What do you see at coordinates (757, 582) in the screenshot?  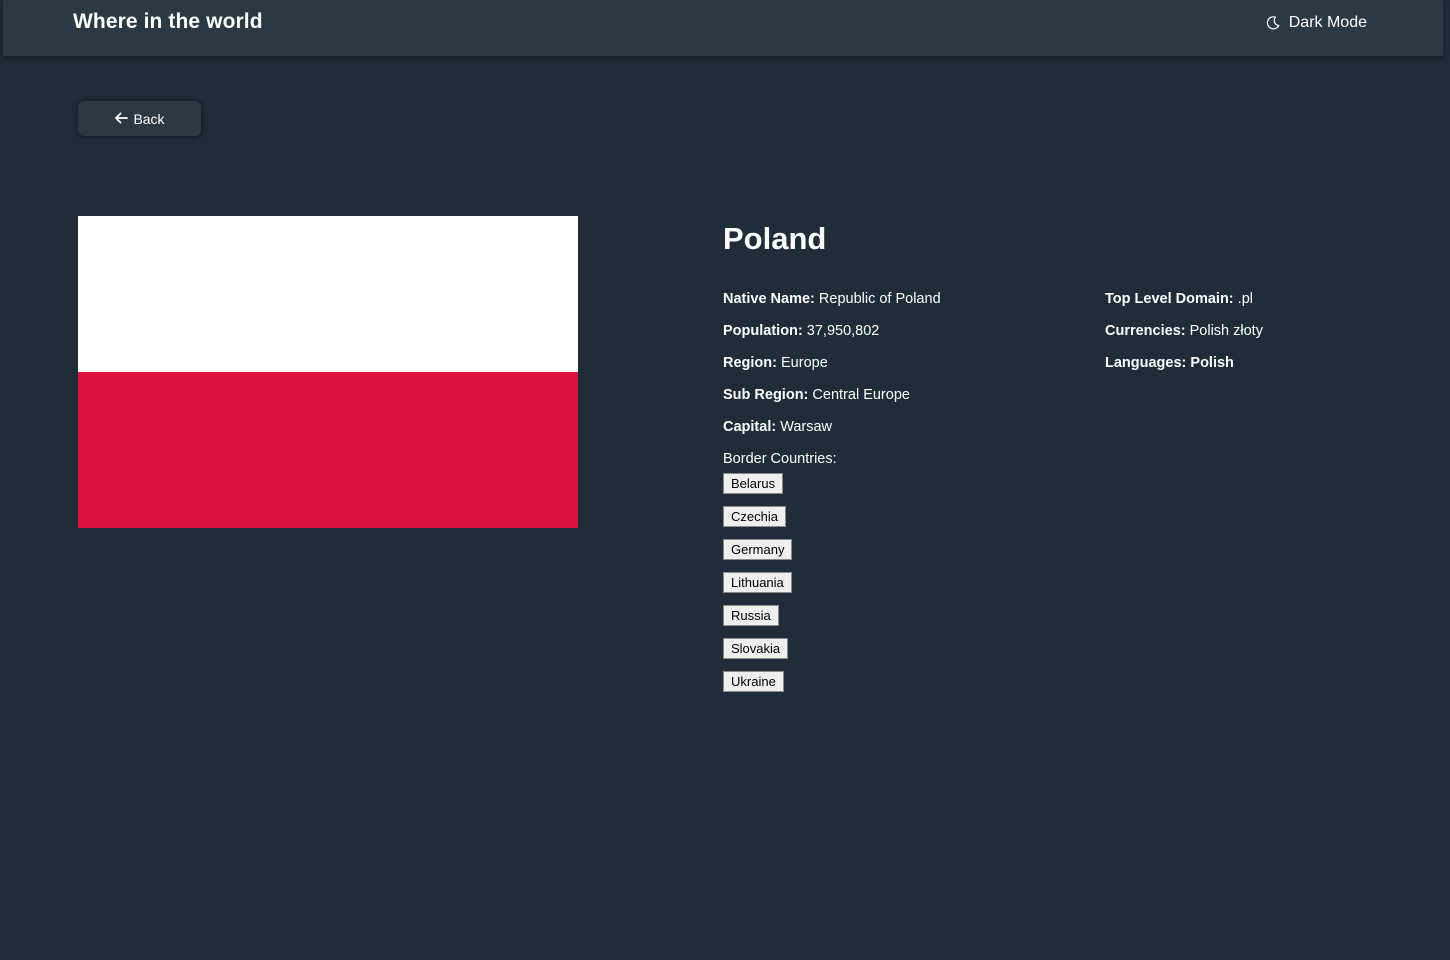 I see `border-country-button: Lithuania` at bounding box center [757, 582].